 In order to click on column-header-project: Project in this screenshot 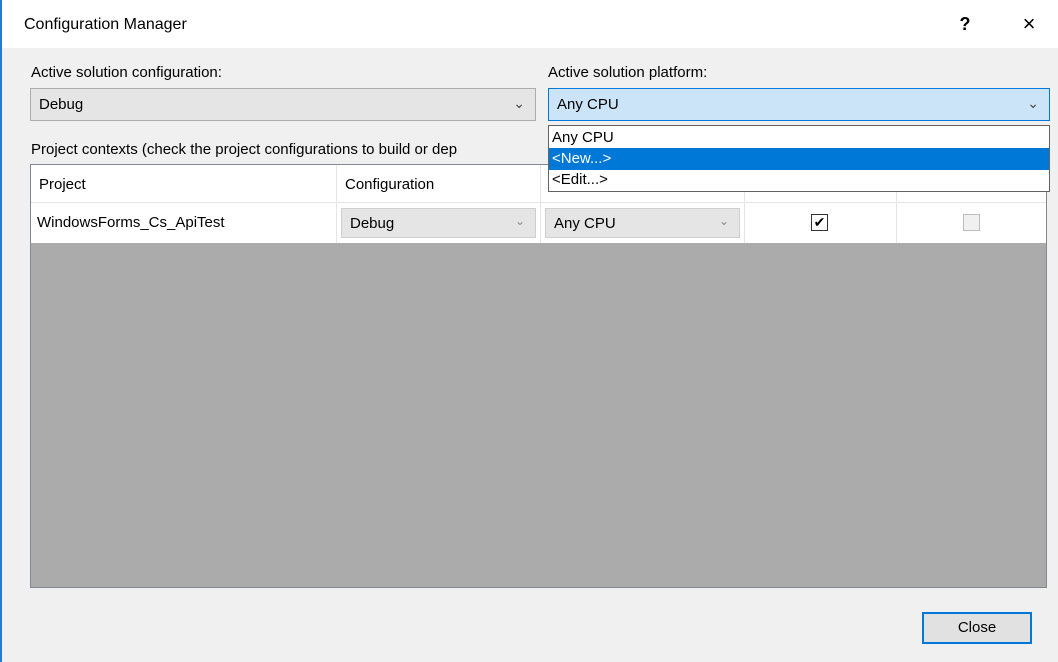, I will do `click(184, 184)`.